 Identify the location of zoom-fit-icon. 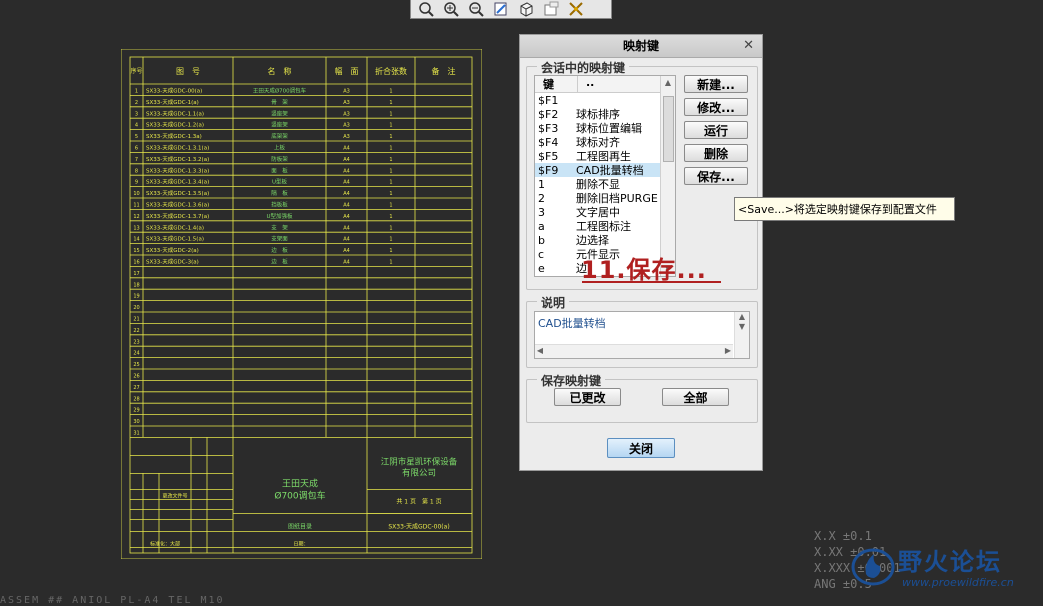
(426, 9).